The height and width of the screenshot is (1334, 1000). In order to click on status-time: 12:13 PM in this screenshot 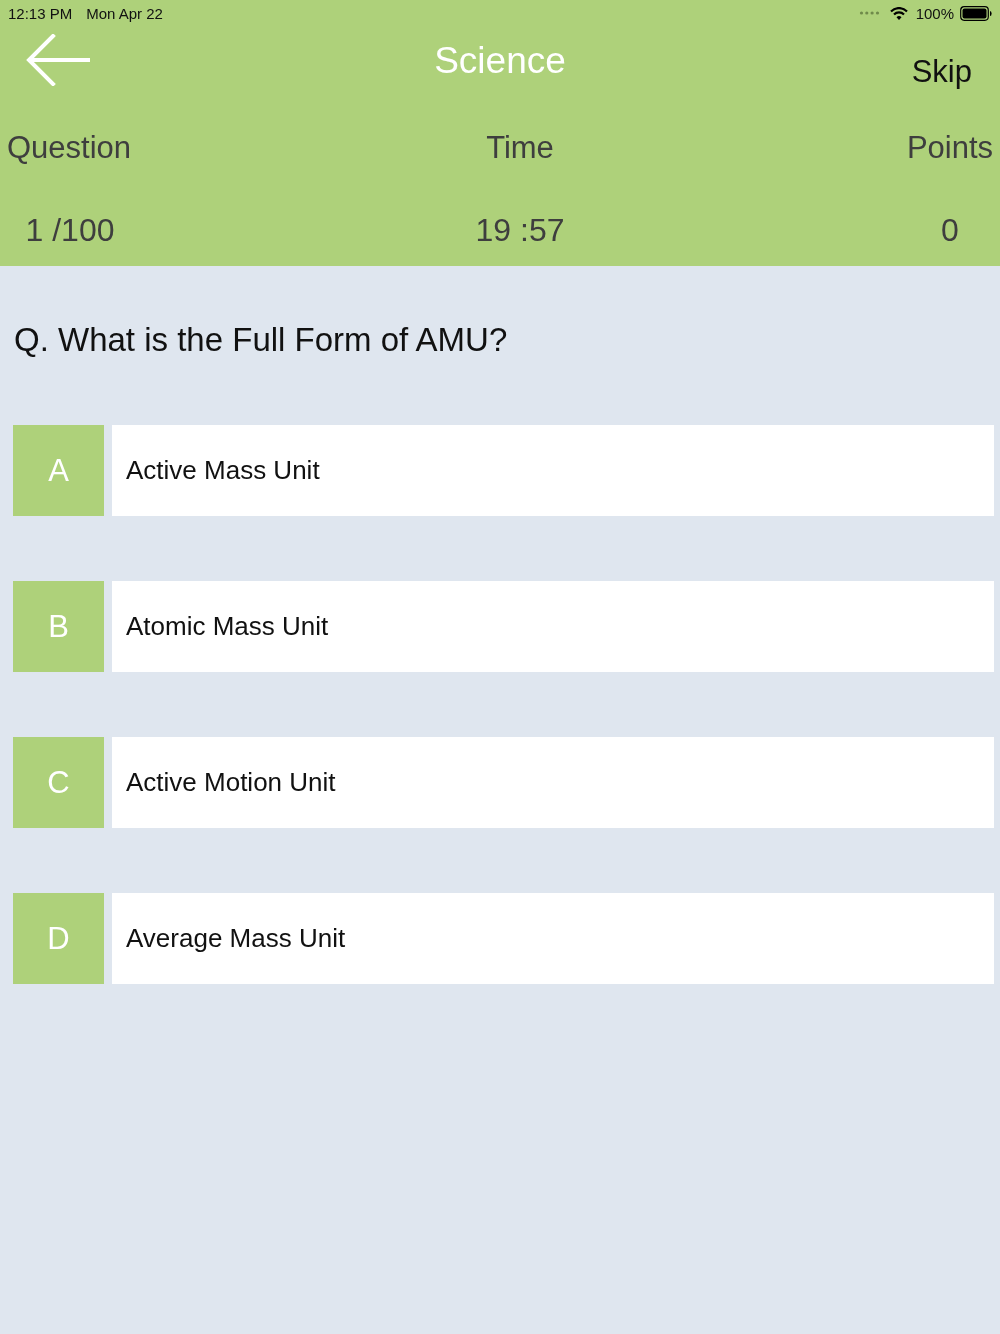, I will do `click(40, 13)`.